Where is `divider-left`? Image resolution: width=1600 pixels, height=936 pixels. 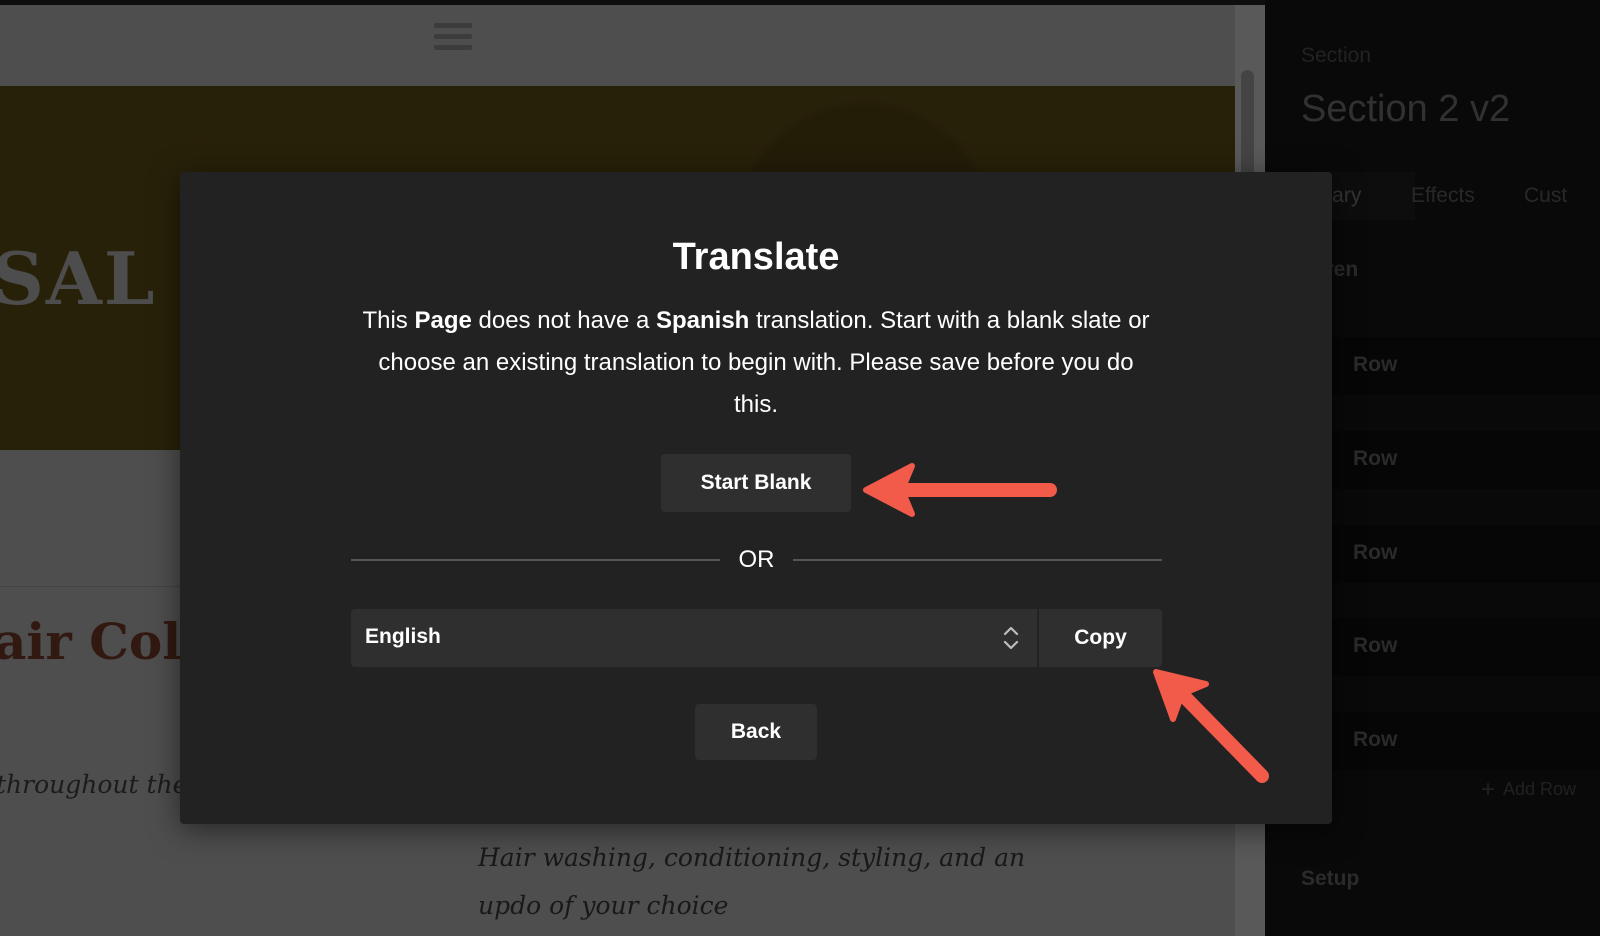
divider-left is located at coordinates (535, 560).